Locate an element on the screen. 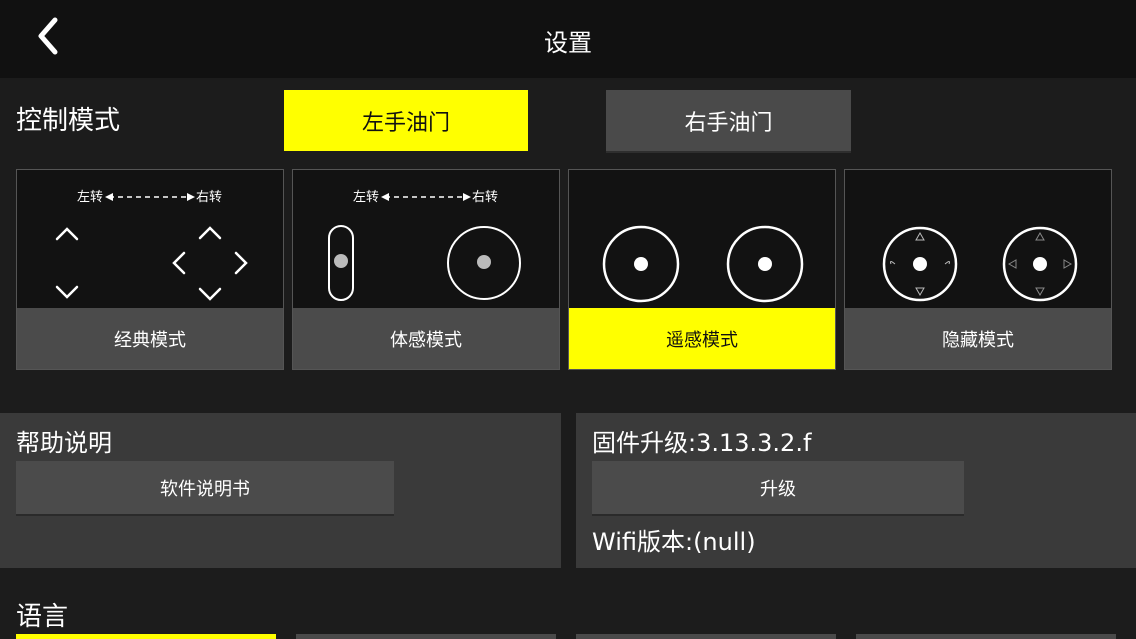  help-panel: 帮助说明 软件说明书 is located at coordinates (280, 490).